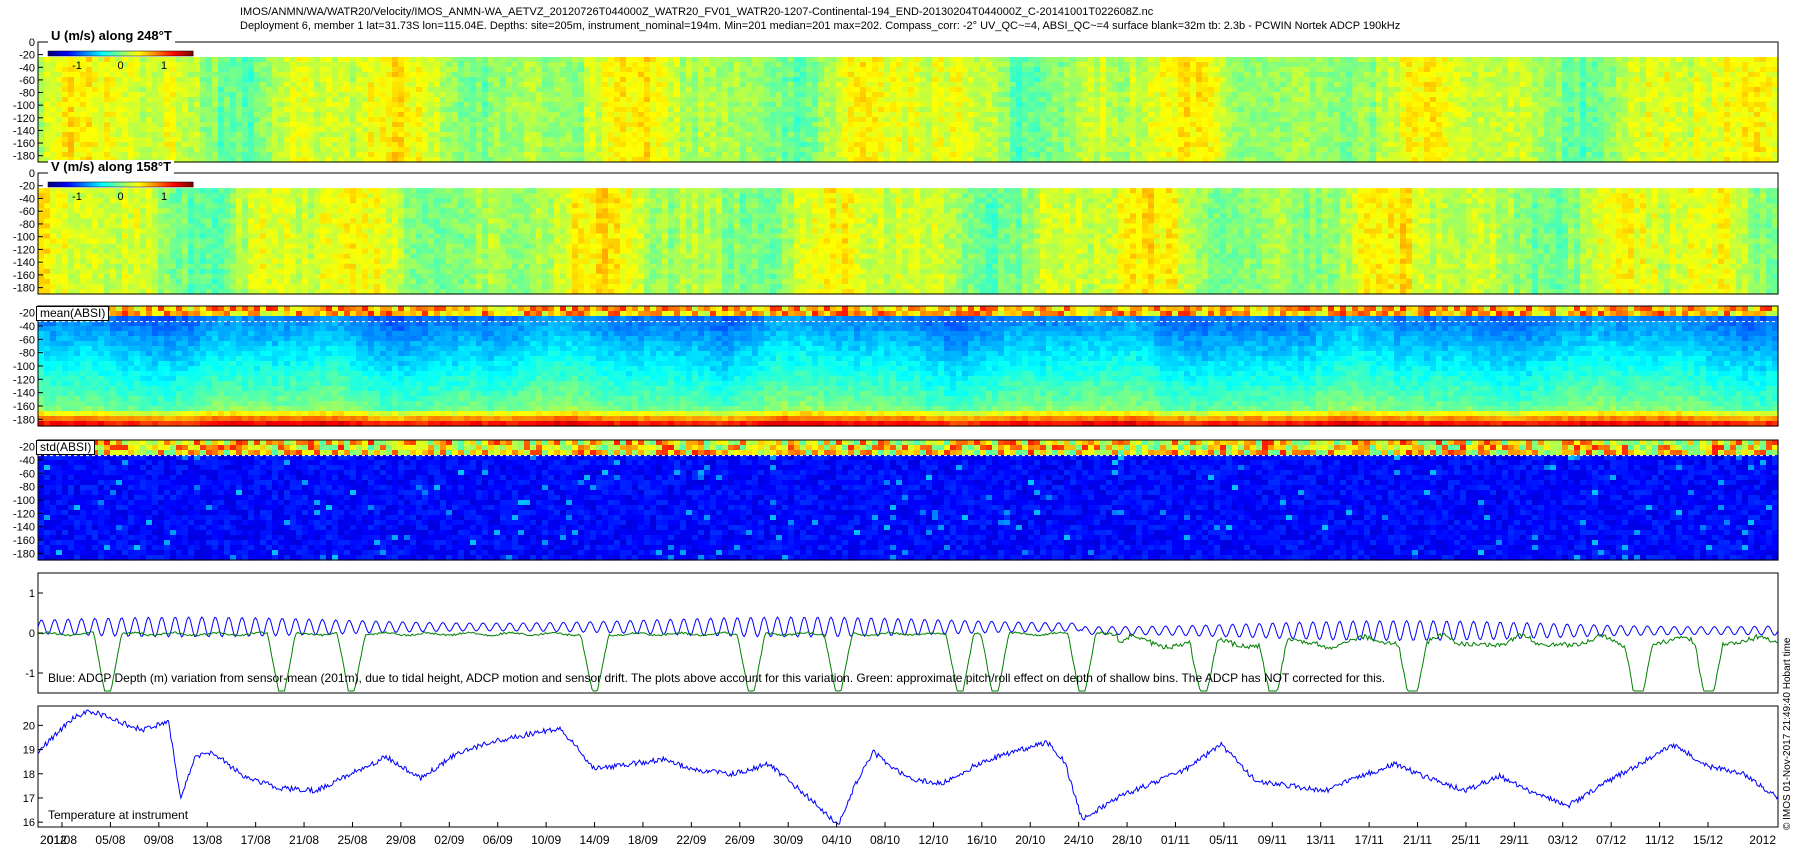 The image size is (1800, 850). I want to click on panel-u-ytick-label: -80, so click(27, 94).